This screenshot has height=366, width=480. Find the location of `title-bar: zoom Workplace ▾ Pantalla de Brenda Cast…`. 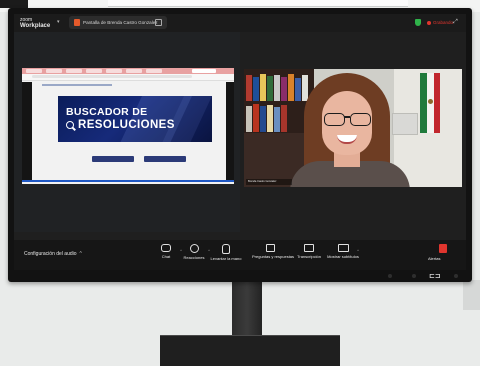

title-bar: zoom Workplace ▾ Pantalla de Brenda Cast… is located at coordinates (240, 23).